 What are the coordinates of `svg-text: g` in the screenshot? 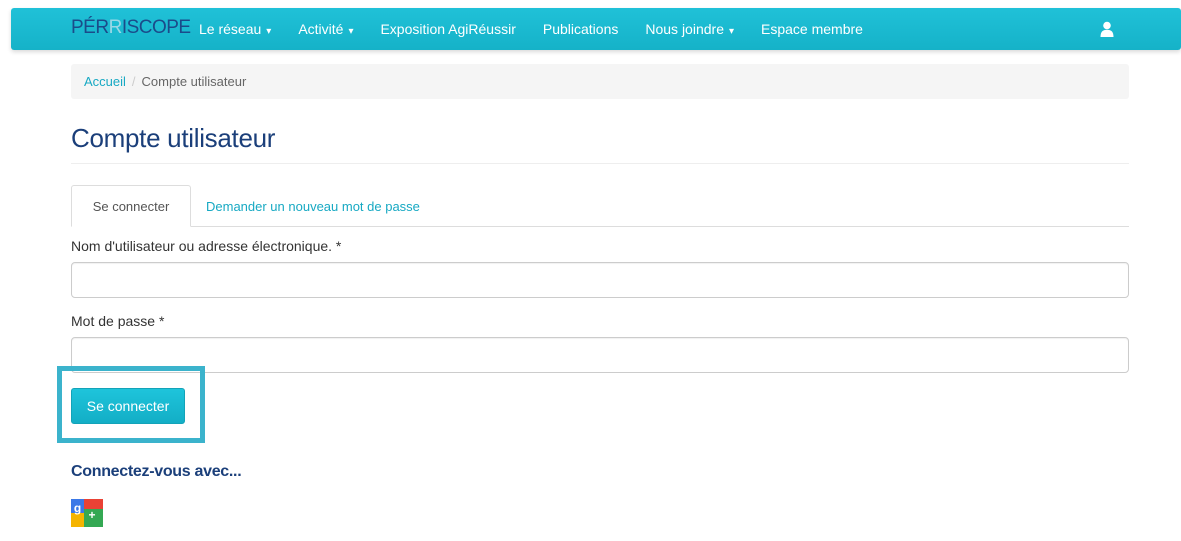 It's located at (77, 508).